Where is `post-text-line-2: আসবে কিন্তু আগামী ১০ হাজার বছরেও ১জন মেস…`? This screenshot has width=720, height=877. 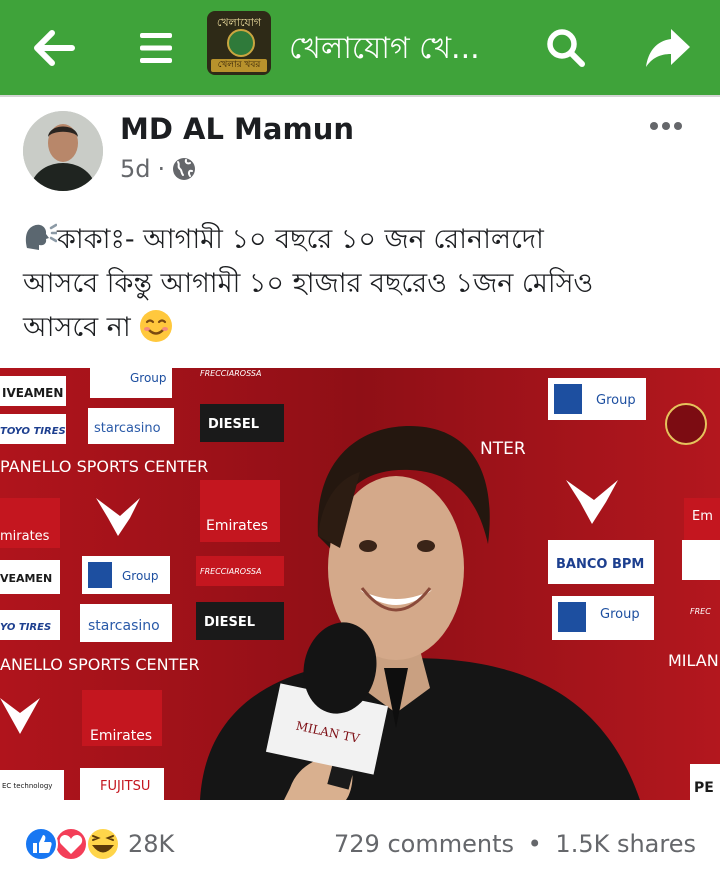 post-text-line-2: আসবে কিন্তু আগামী ১০ হাজার বছরেও ১জন মেস… is located at coordinates (308, 283).